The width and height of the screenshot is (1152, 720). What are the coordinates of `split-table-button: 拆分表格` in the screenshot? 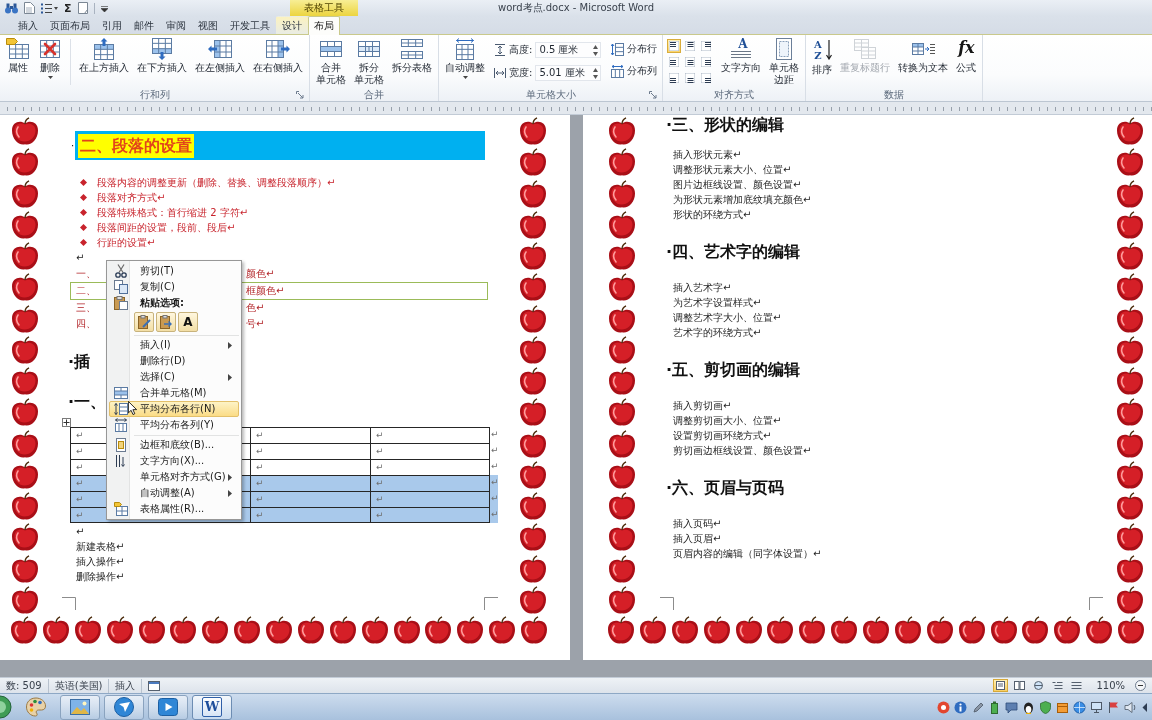 It's located at (412, 55).